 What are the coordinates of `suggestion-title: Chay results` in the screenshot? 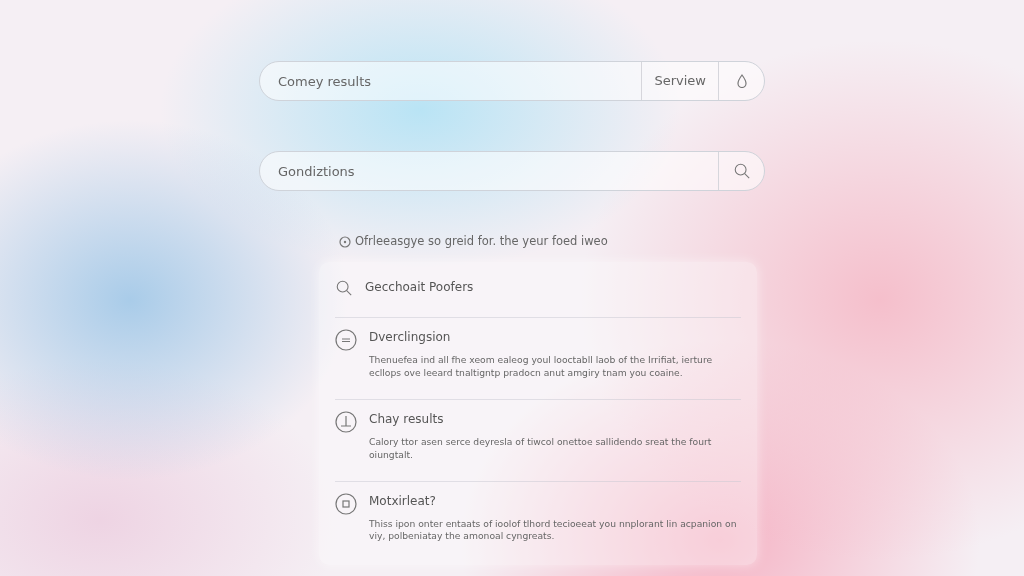 It's located at (555, 419).